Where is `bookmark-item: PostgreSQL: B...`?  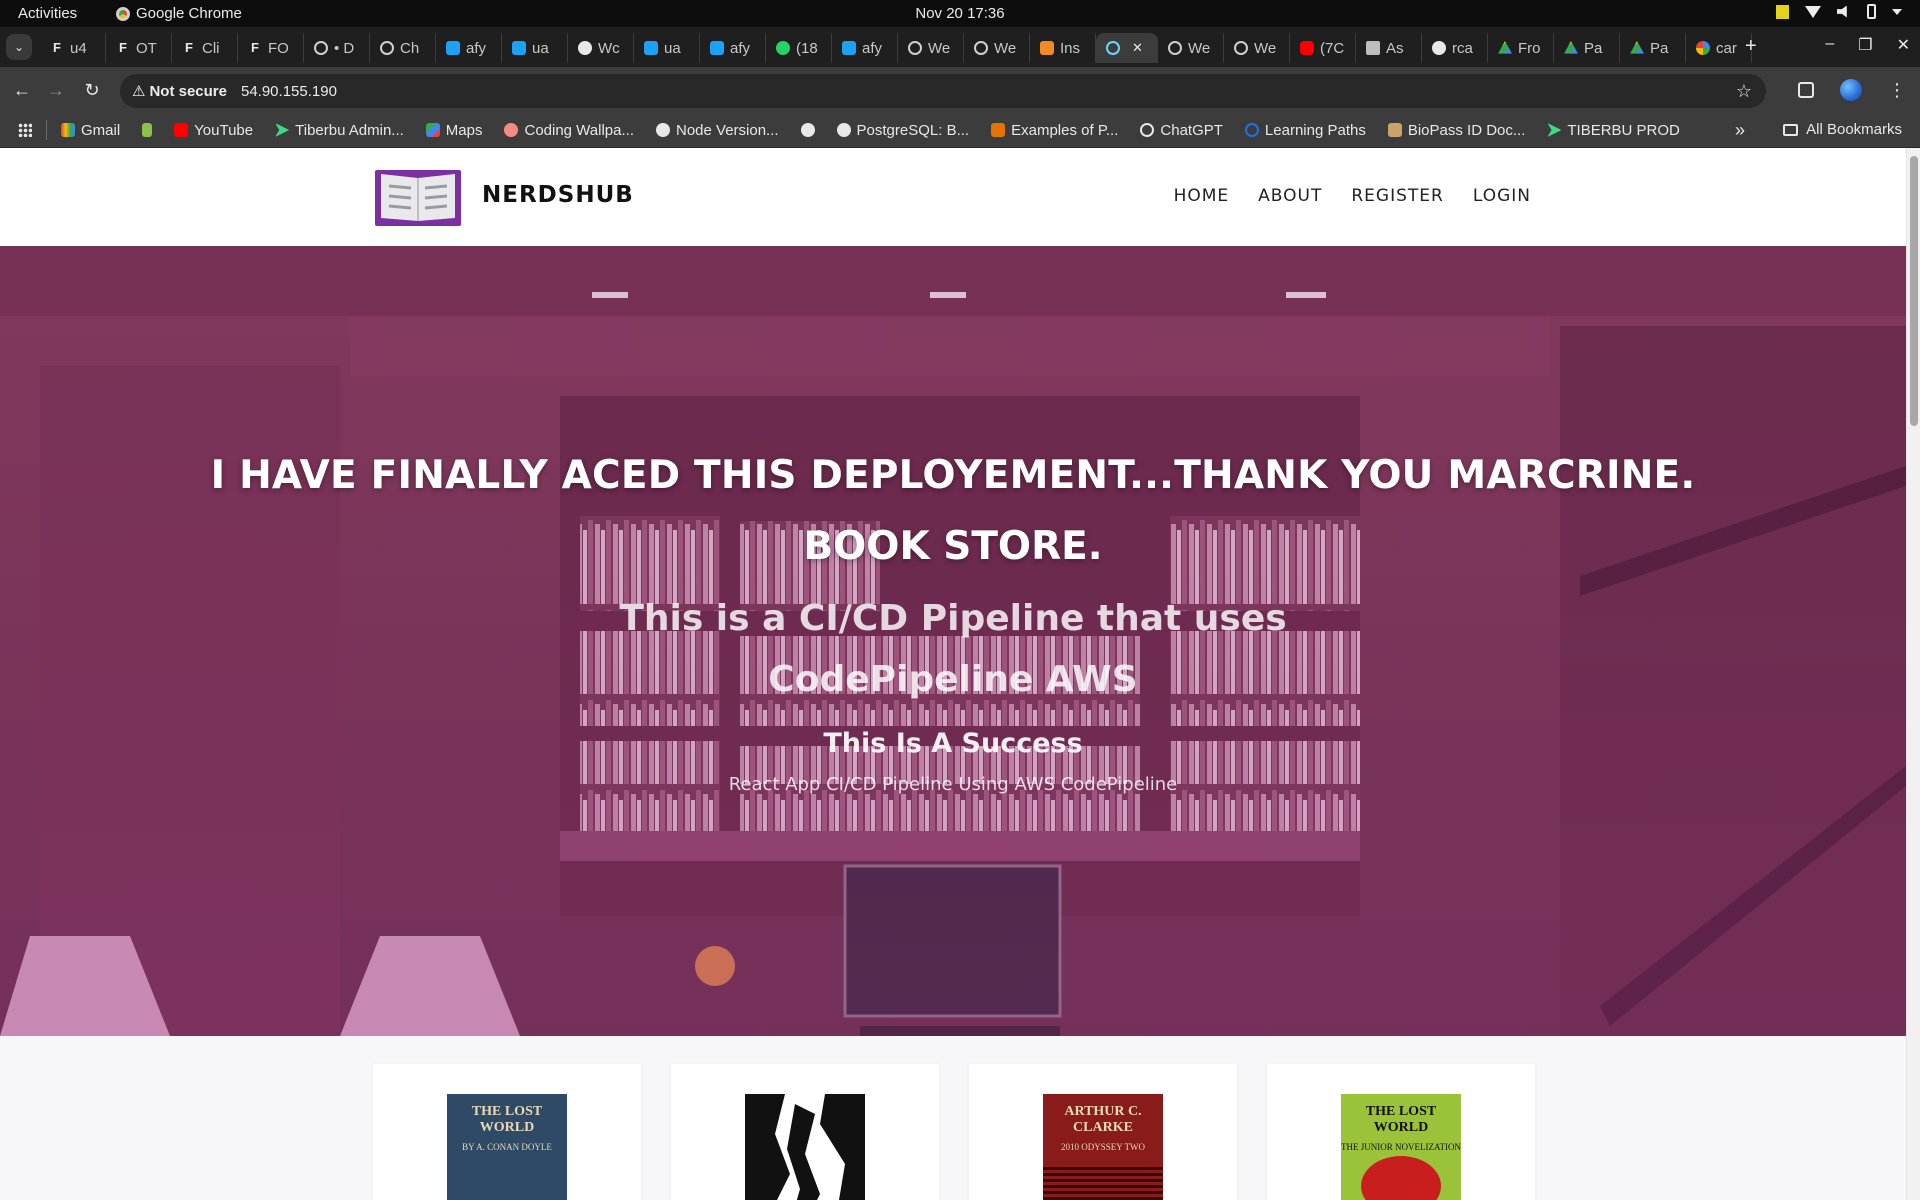
bookmark-item: PostgreSQL: B... is located at coordinates (902, 130).